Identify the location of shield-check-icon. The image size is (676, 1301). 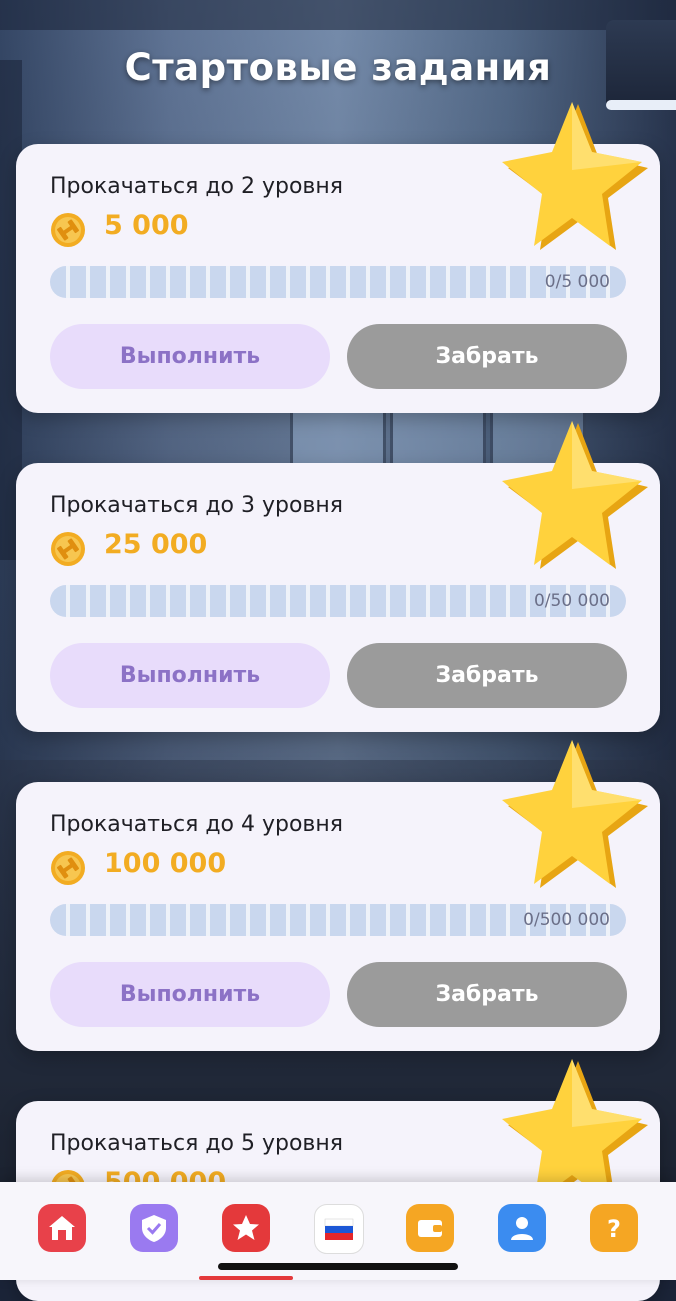
(154, 1228).